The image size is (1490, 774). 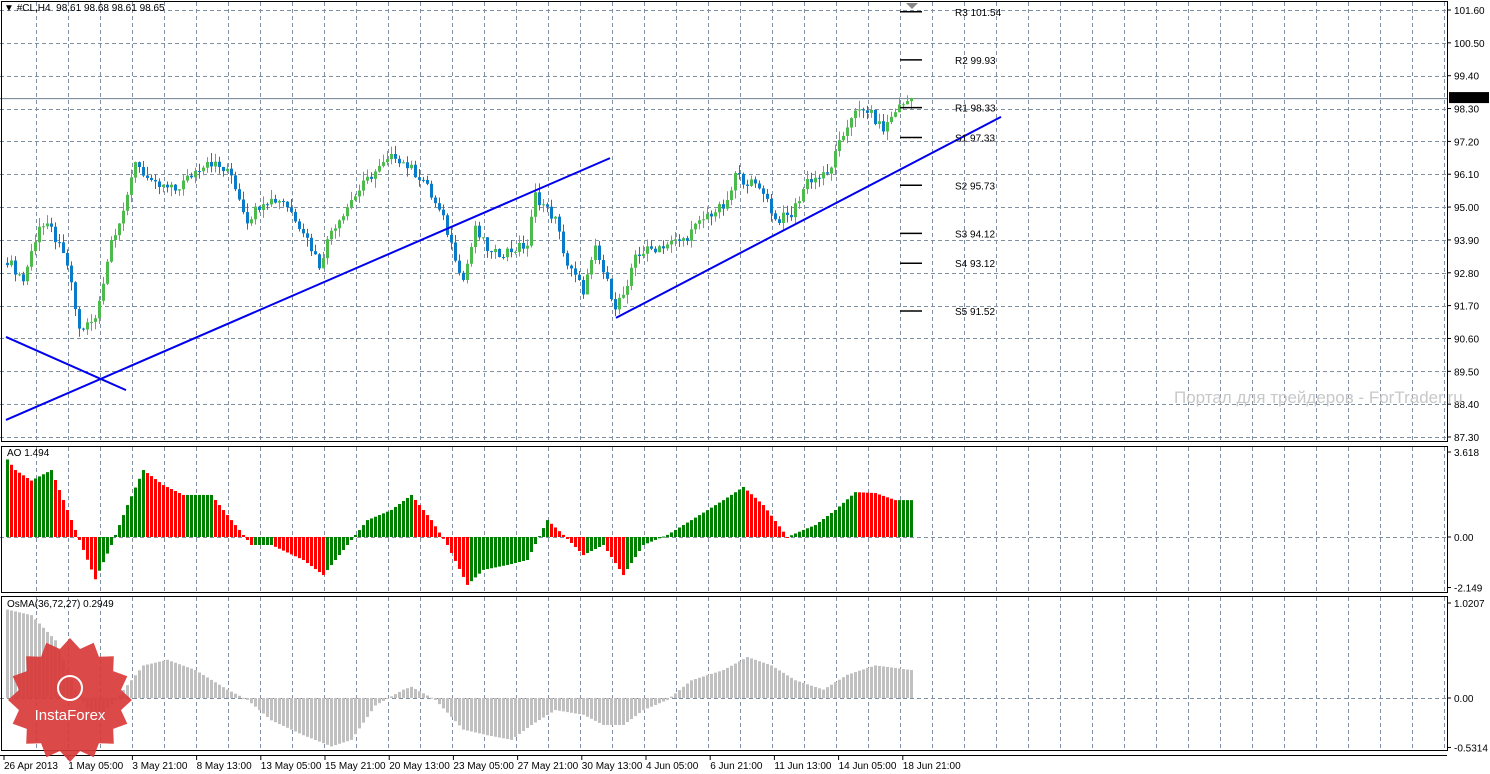 What do you see at coordinates (33, 8) in the screenshot?
I see `symbol-label: #CL,H4` at bounding box center [33, 8].